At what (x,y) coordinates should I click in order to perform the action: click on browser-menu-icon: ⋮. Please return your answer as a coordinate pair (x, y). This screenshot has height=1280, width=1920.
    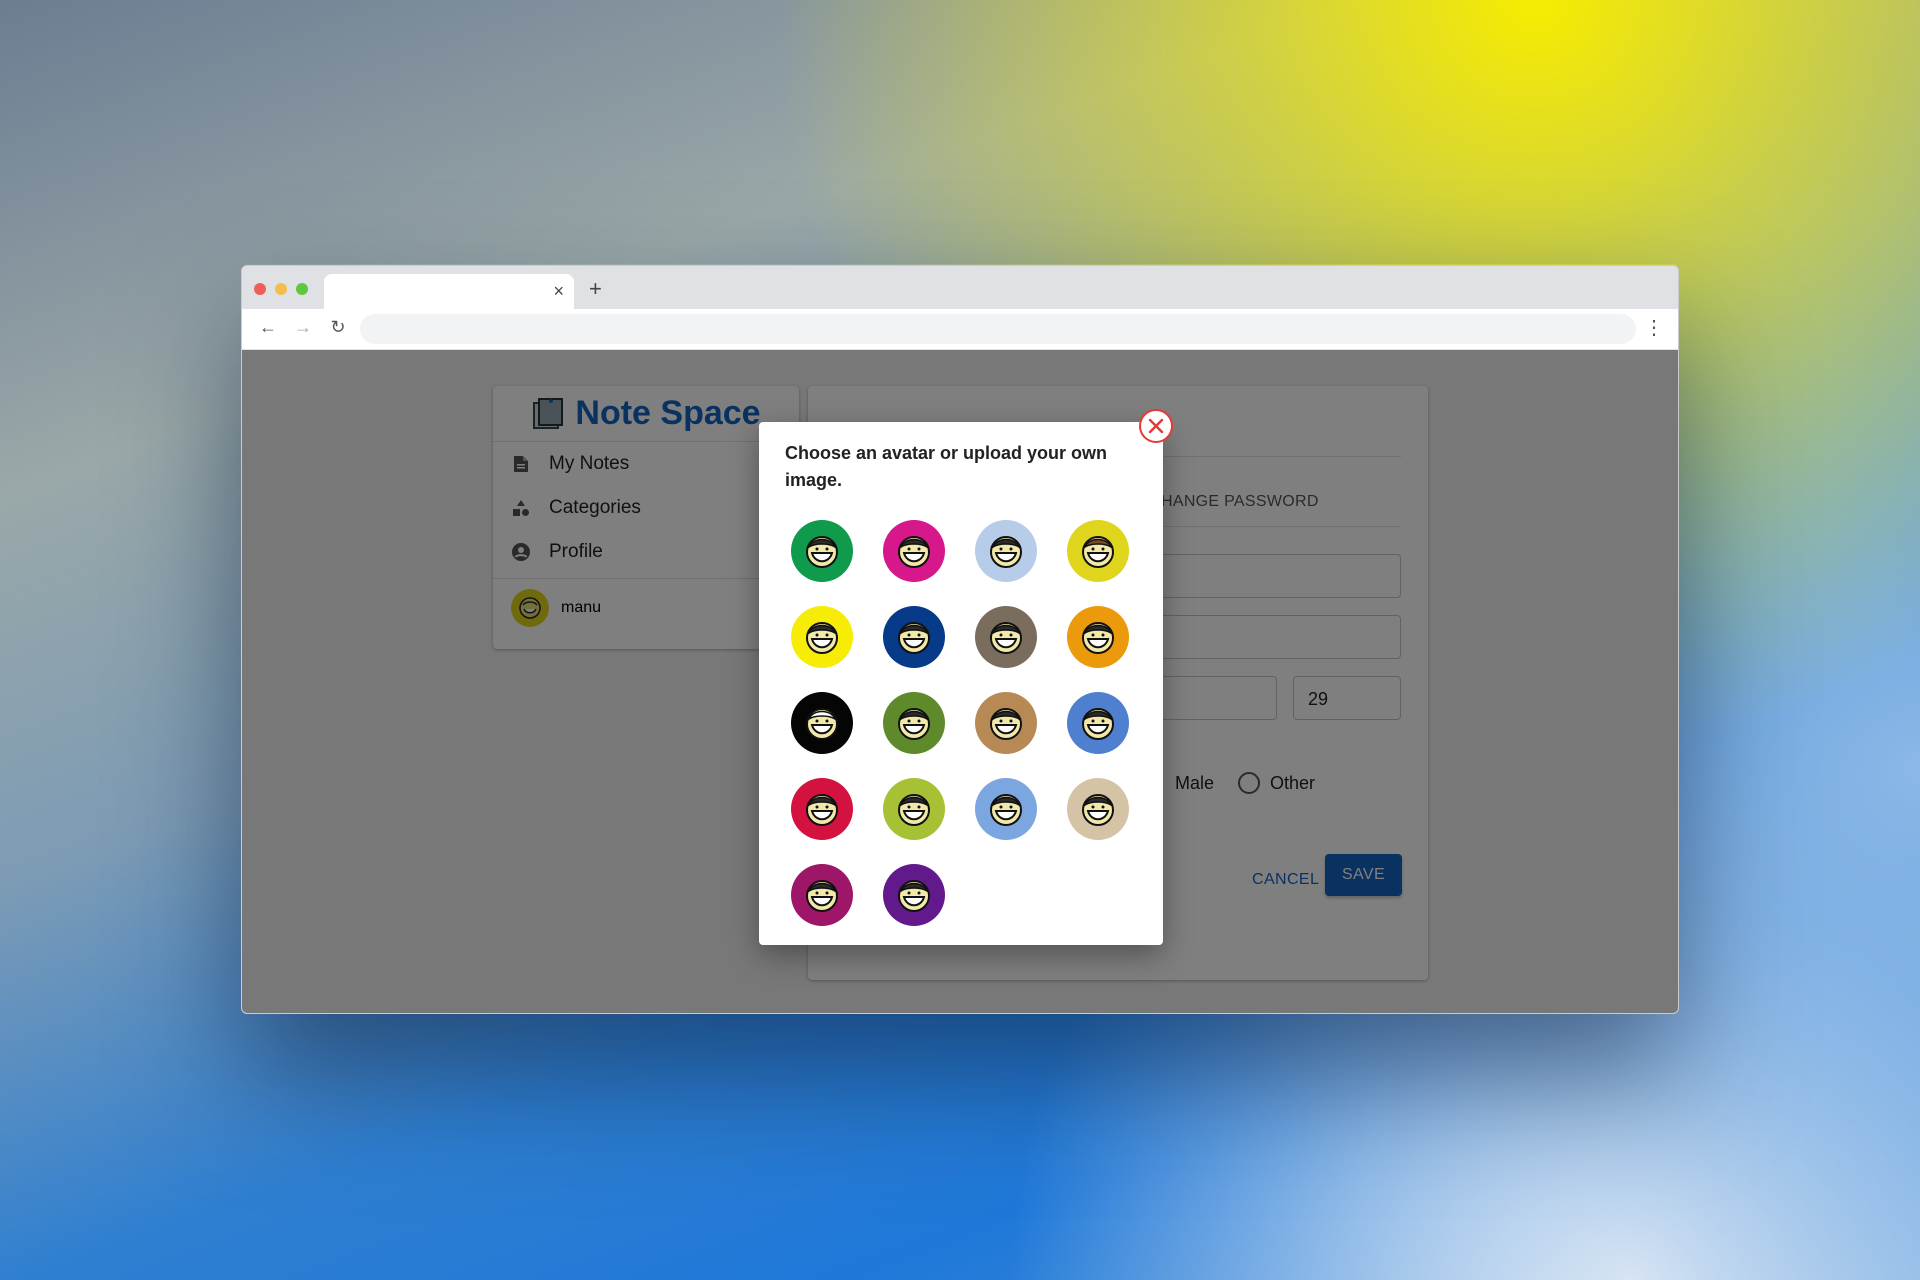
    Looking at the image, I should click on (1654, 327).